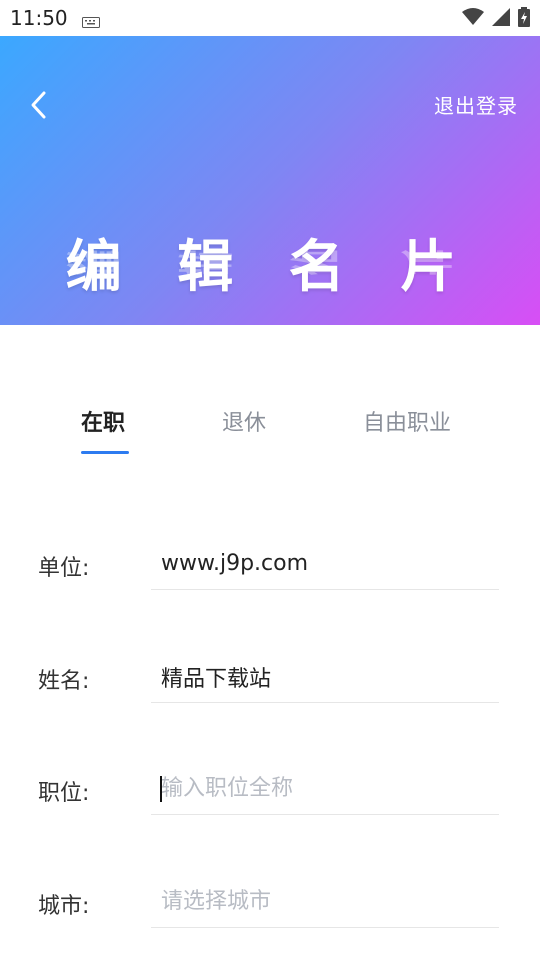 Image resolution: width=540 pixels, height=961 pixels. What do you see at coordinates (473, 19) in the screenshot?
I see `wifi-icon` at bounding box center [473, 19].